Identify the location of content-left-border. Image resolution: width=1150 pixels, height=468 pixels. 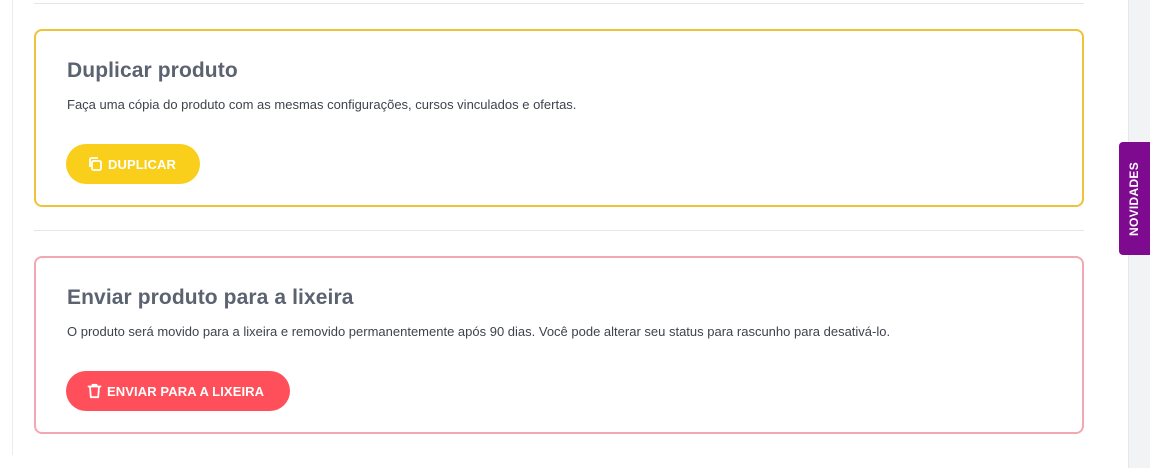
(12, 227).